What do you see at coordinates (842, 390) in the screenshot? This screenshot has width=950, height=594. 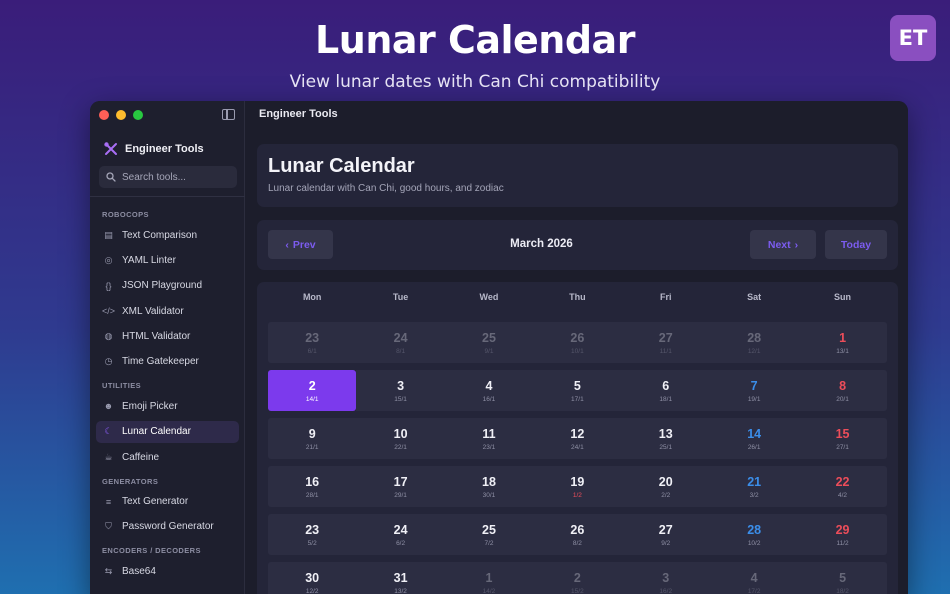 I see `calendar-day-cell: 8 20/1` at bounding box center [842, 390].